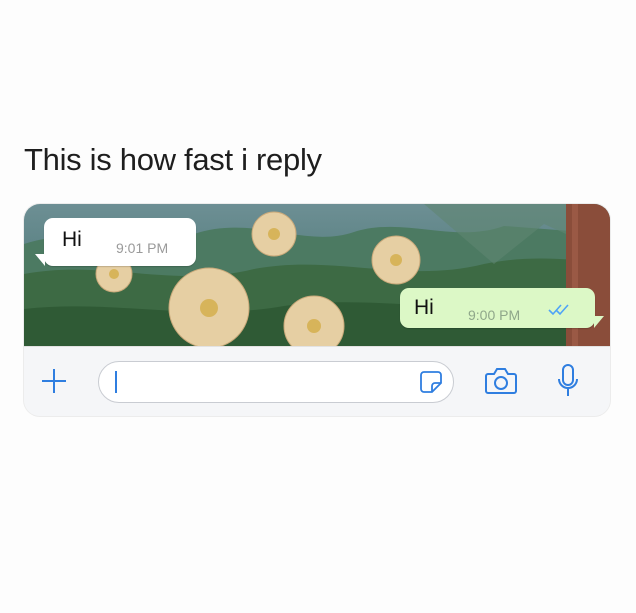 This screenshot has width=636, height=613. Describe the element at coordinates (568, 383) in the screenshot. I see `microphone-icon` at that location.